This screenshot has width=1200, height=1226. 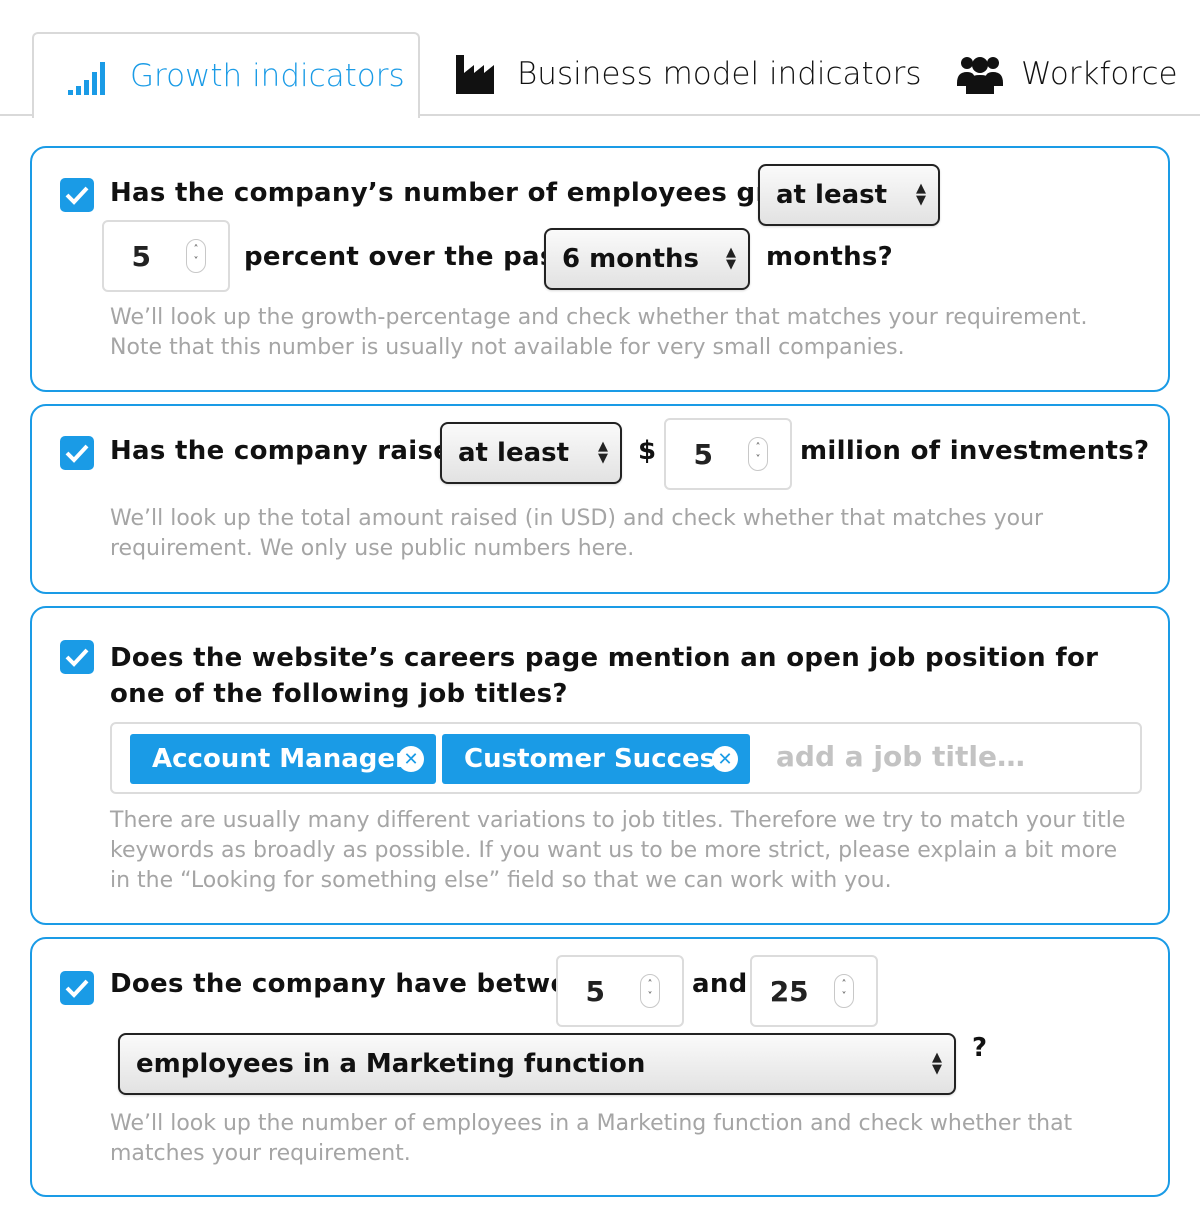 I want to click on employee-growth-checkbox, so click(x=77, y=195).